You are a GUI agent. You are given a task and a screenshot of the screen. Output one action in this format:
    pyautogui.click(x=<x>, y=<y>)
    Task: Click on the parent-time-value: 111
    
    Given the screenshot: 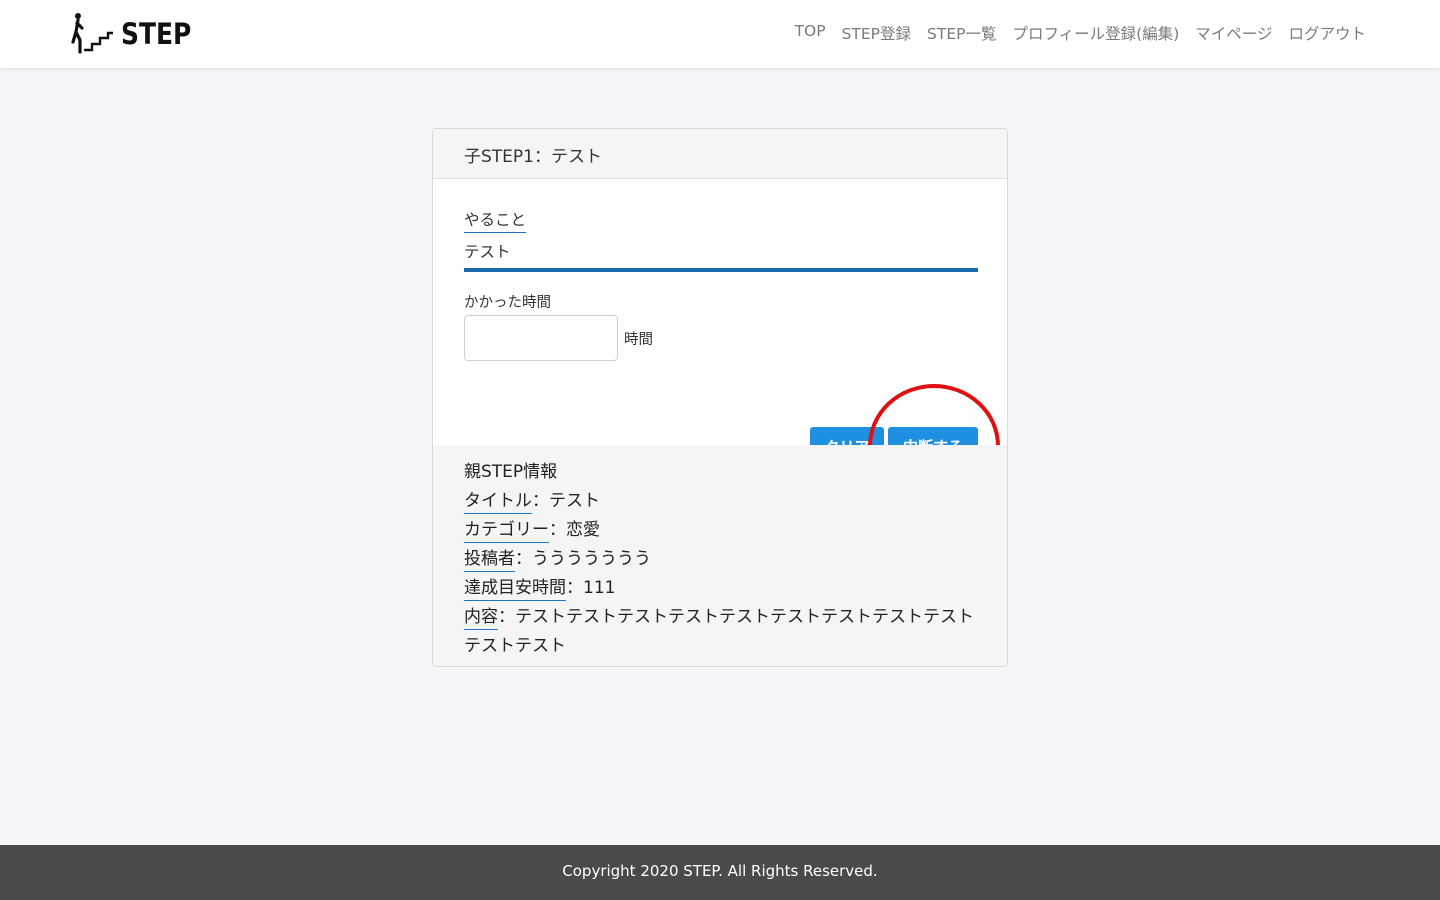 What is the action you would take?
    pyautogui.click(x=599, y=588)
    